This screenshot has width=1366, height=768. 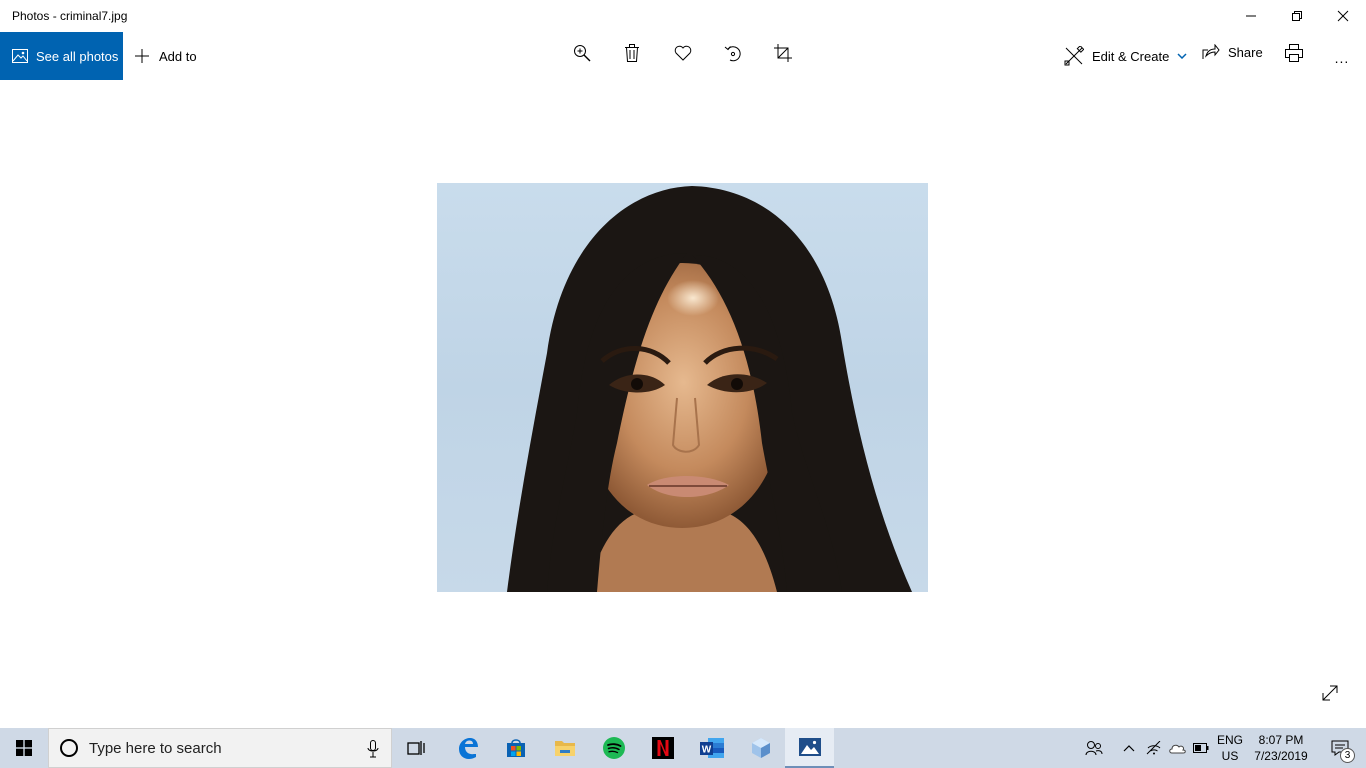 I want to click on favorite-button, so click(x=683, y=53).